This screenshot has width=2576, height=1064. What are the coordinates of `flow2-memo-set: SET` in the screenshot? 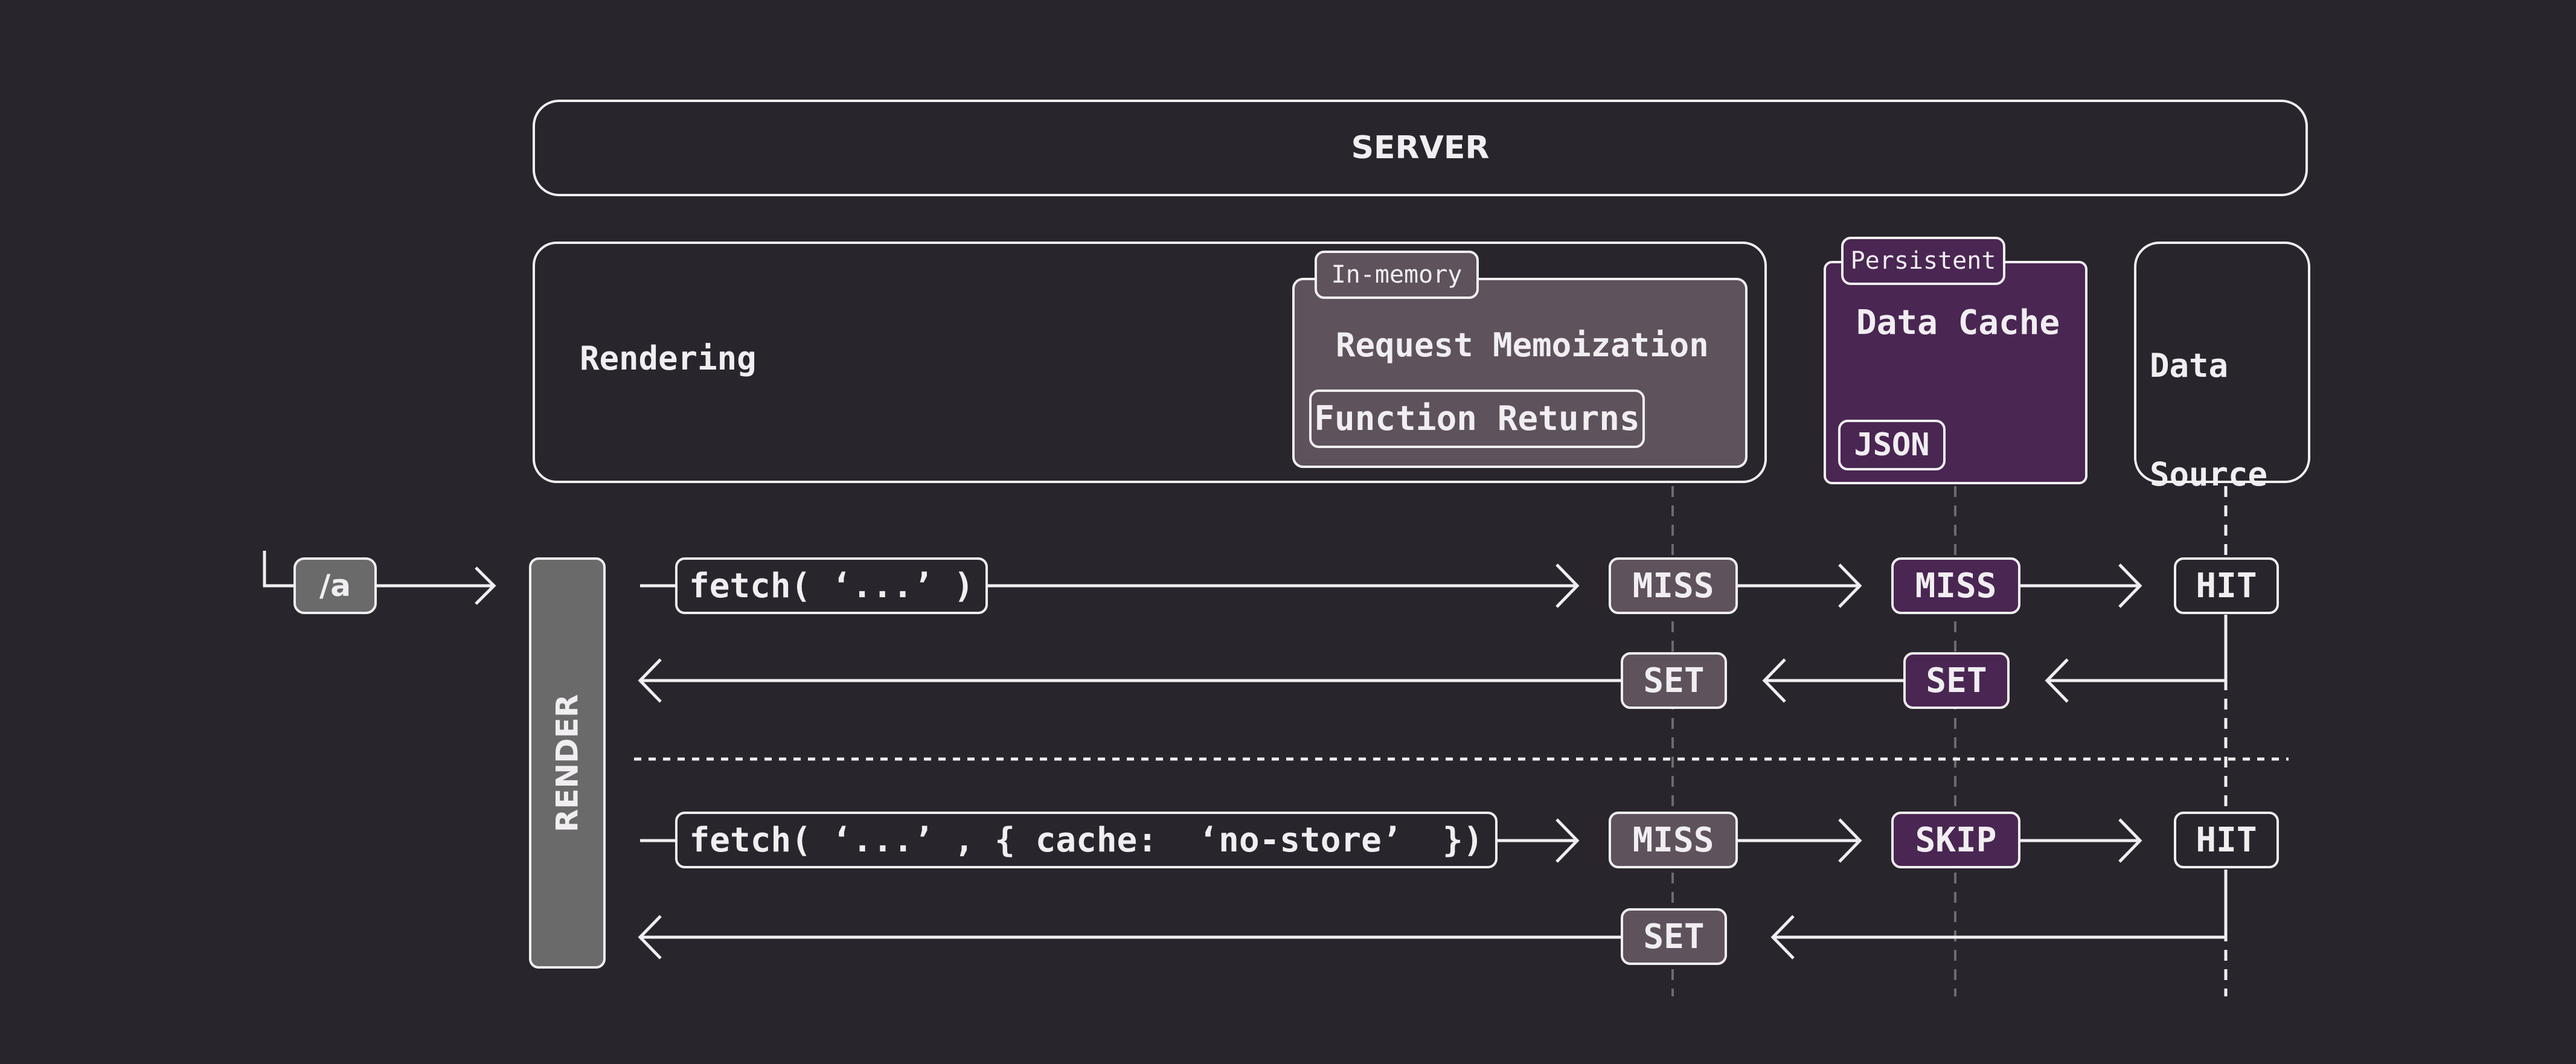 It's located at (1674, 936).